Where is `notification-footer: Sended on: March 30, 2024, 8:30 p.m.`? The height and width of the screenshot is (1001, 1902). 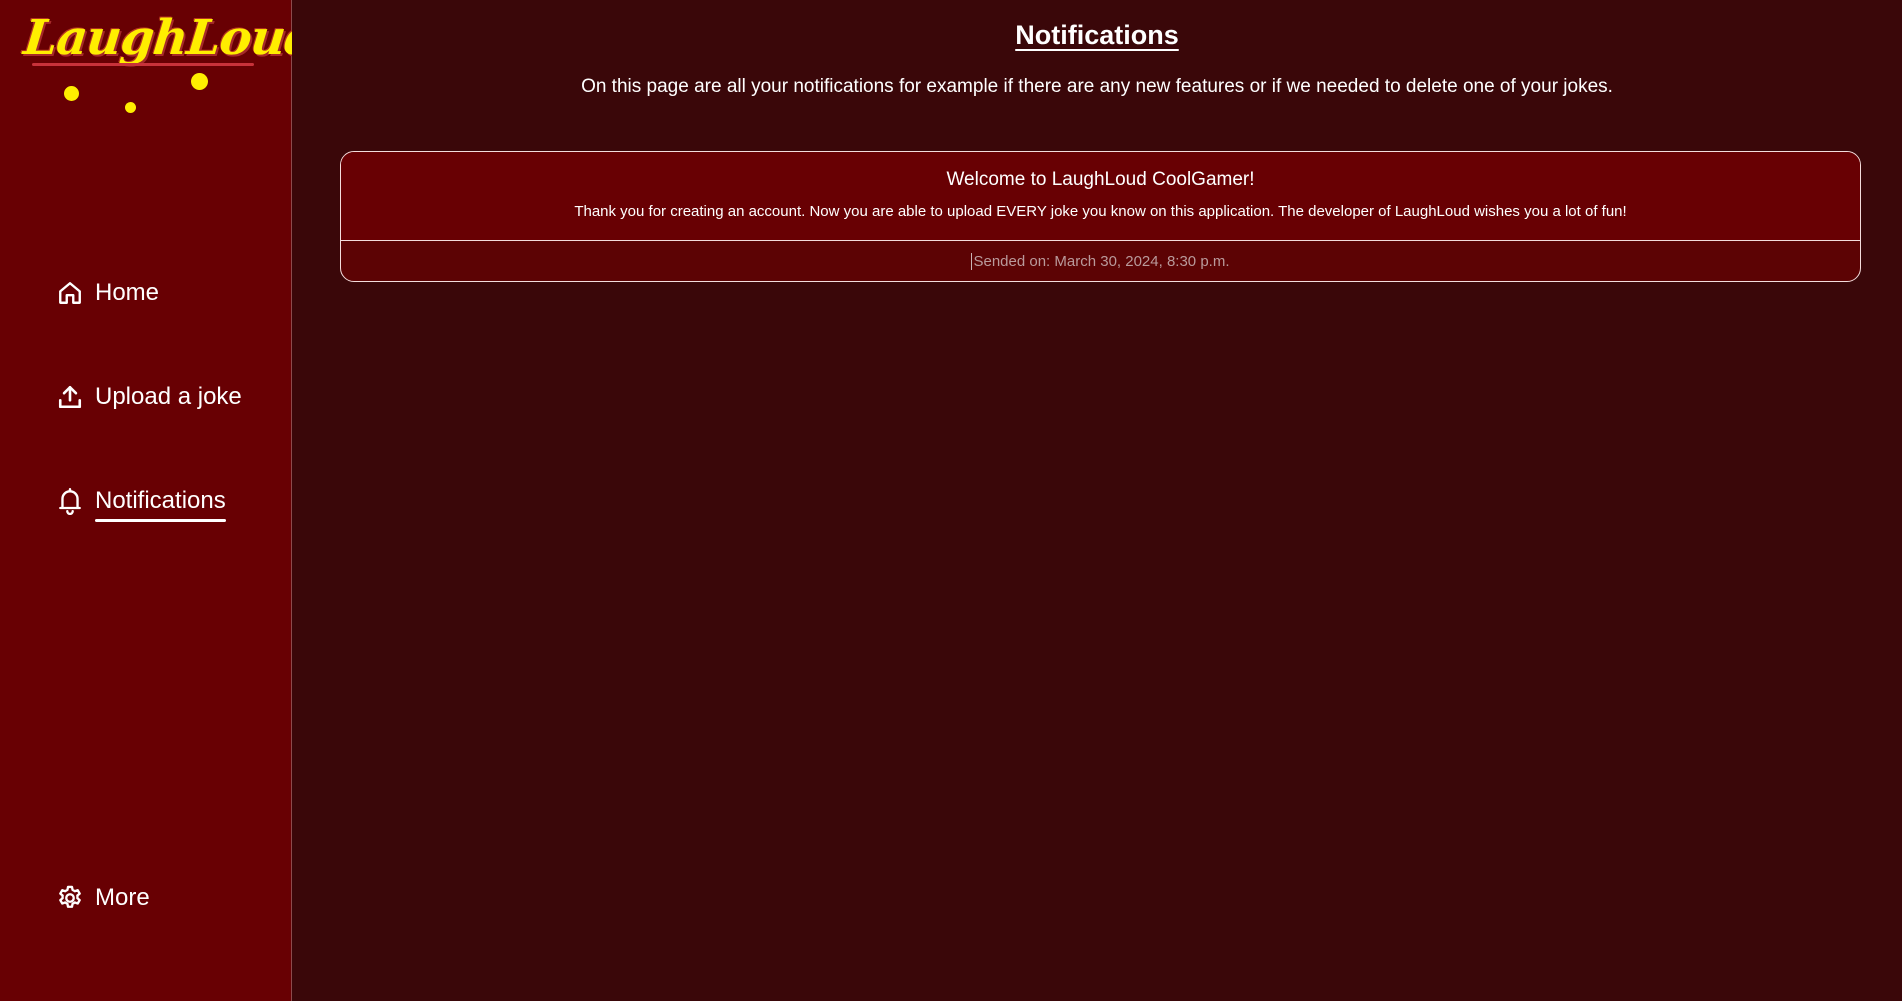 notification-footer: Sended on: March 30, 2024, 8:30 p.m. is located at coordinates (1100, 261).